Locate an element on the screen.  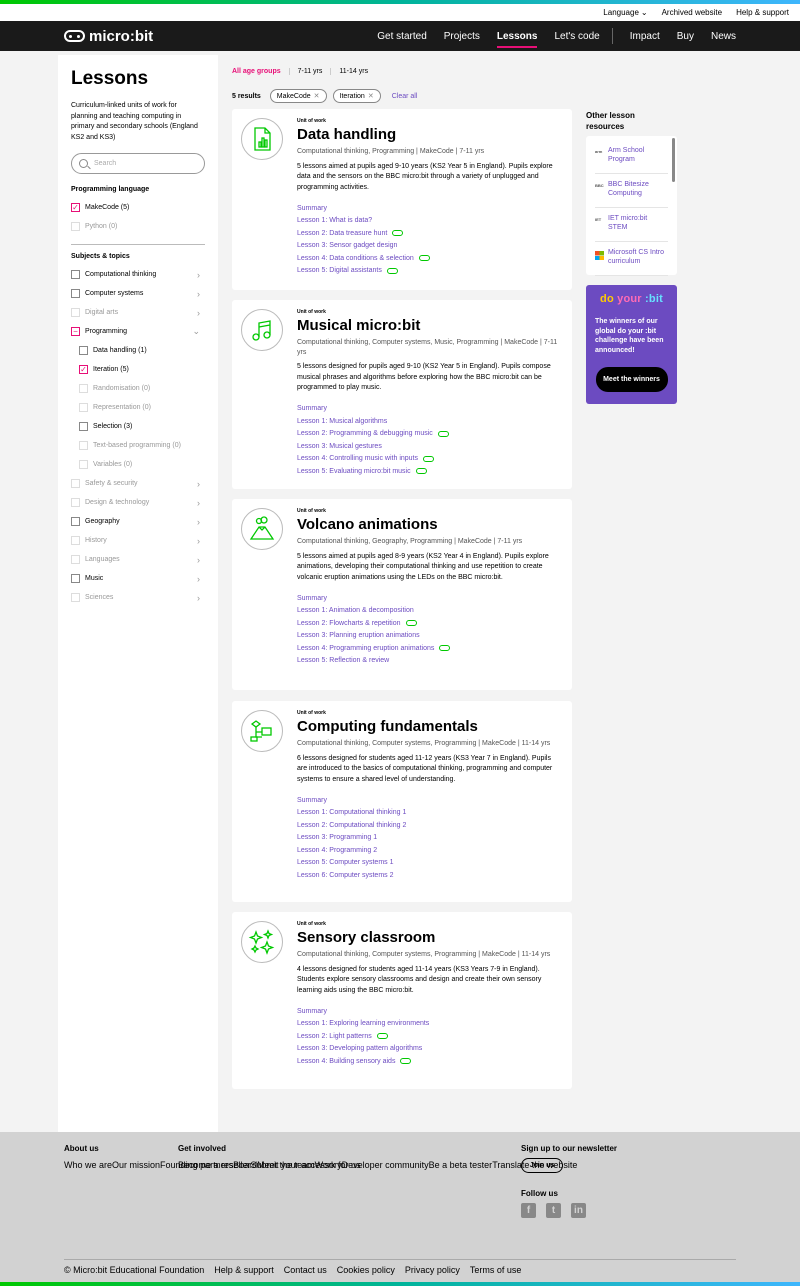
microbit-logo: micro:bit is located at coordinates (212, 36).